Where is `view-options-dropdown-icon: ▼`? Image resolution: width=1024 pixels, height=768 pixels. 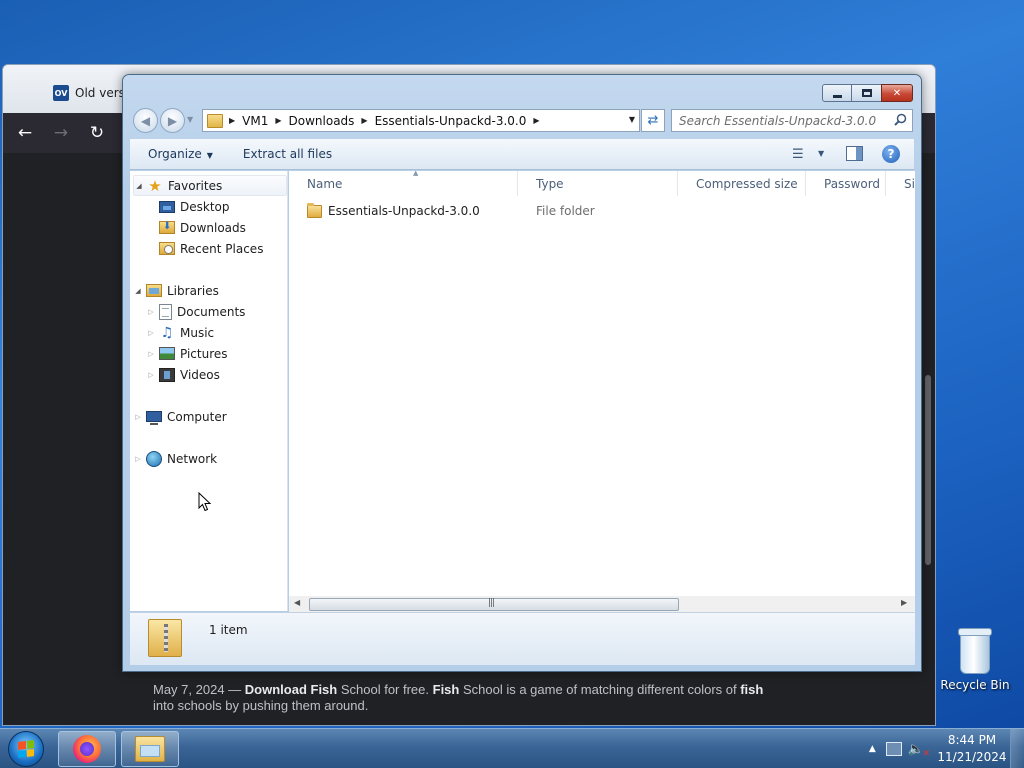
view-options-dropdown-icon: ▼ is located at coordinates (821, 153).